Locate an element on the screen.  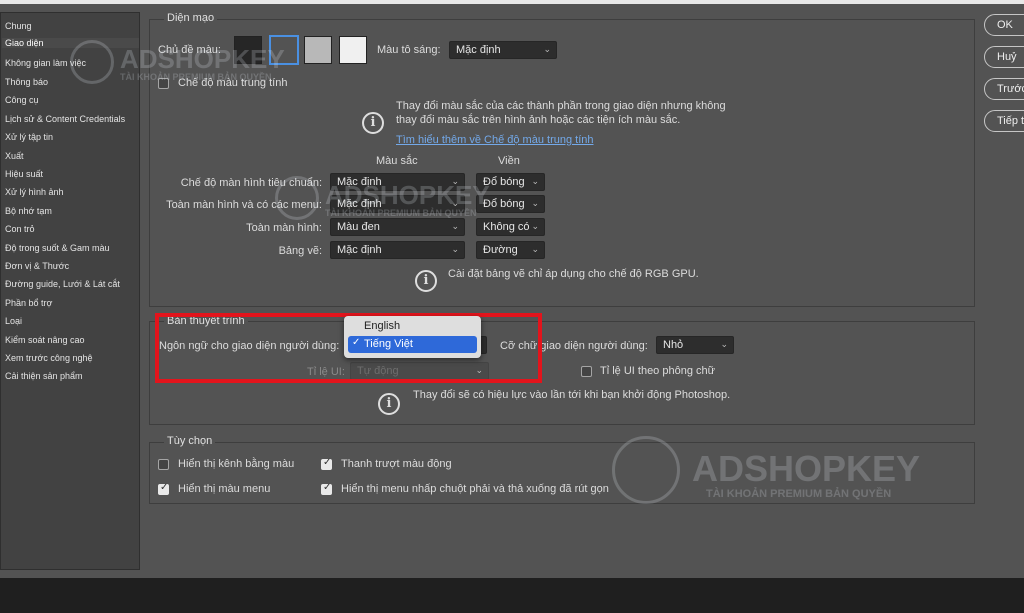
scale-with-font-label: Tỉ lệ UI theo phông chữ is located at coordinates (657, 371).